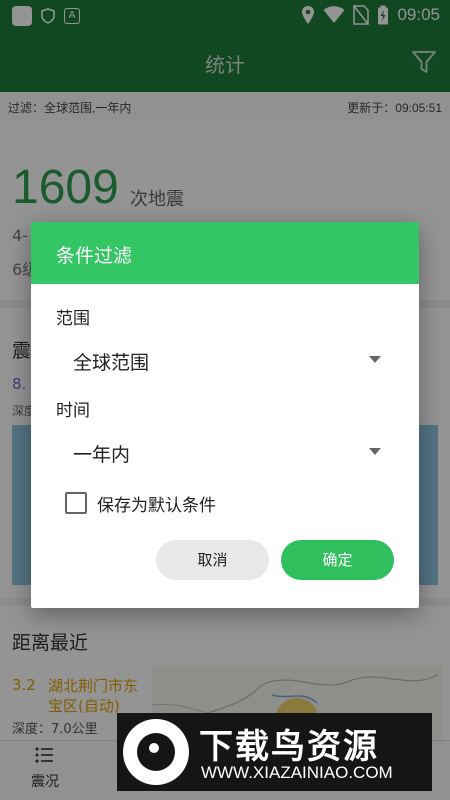 The height and width of the screenshot is (800, 450). Describe the element at coordinates (156, 503) in the screenshot. I see `save-default-label: 保存为默认条件` at that location.